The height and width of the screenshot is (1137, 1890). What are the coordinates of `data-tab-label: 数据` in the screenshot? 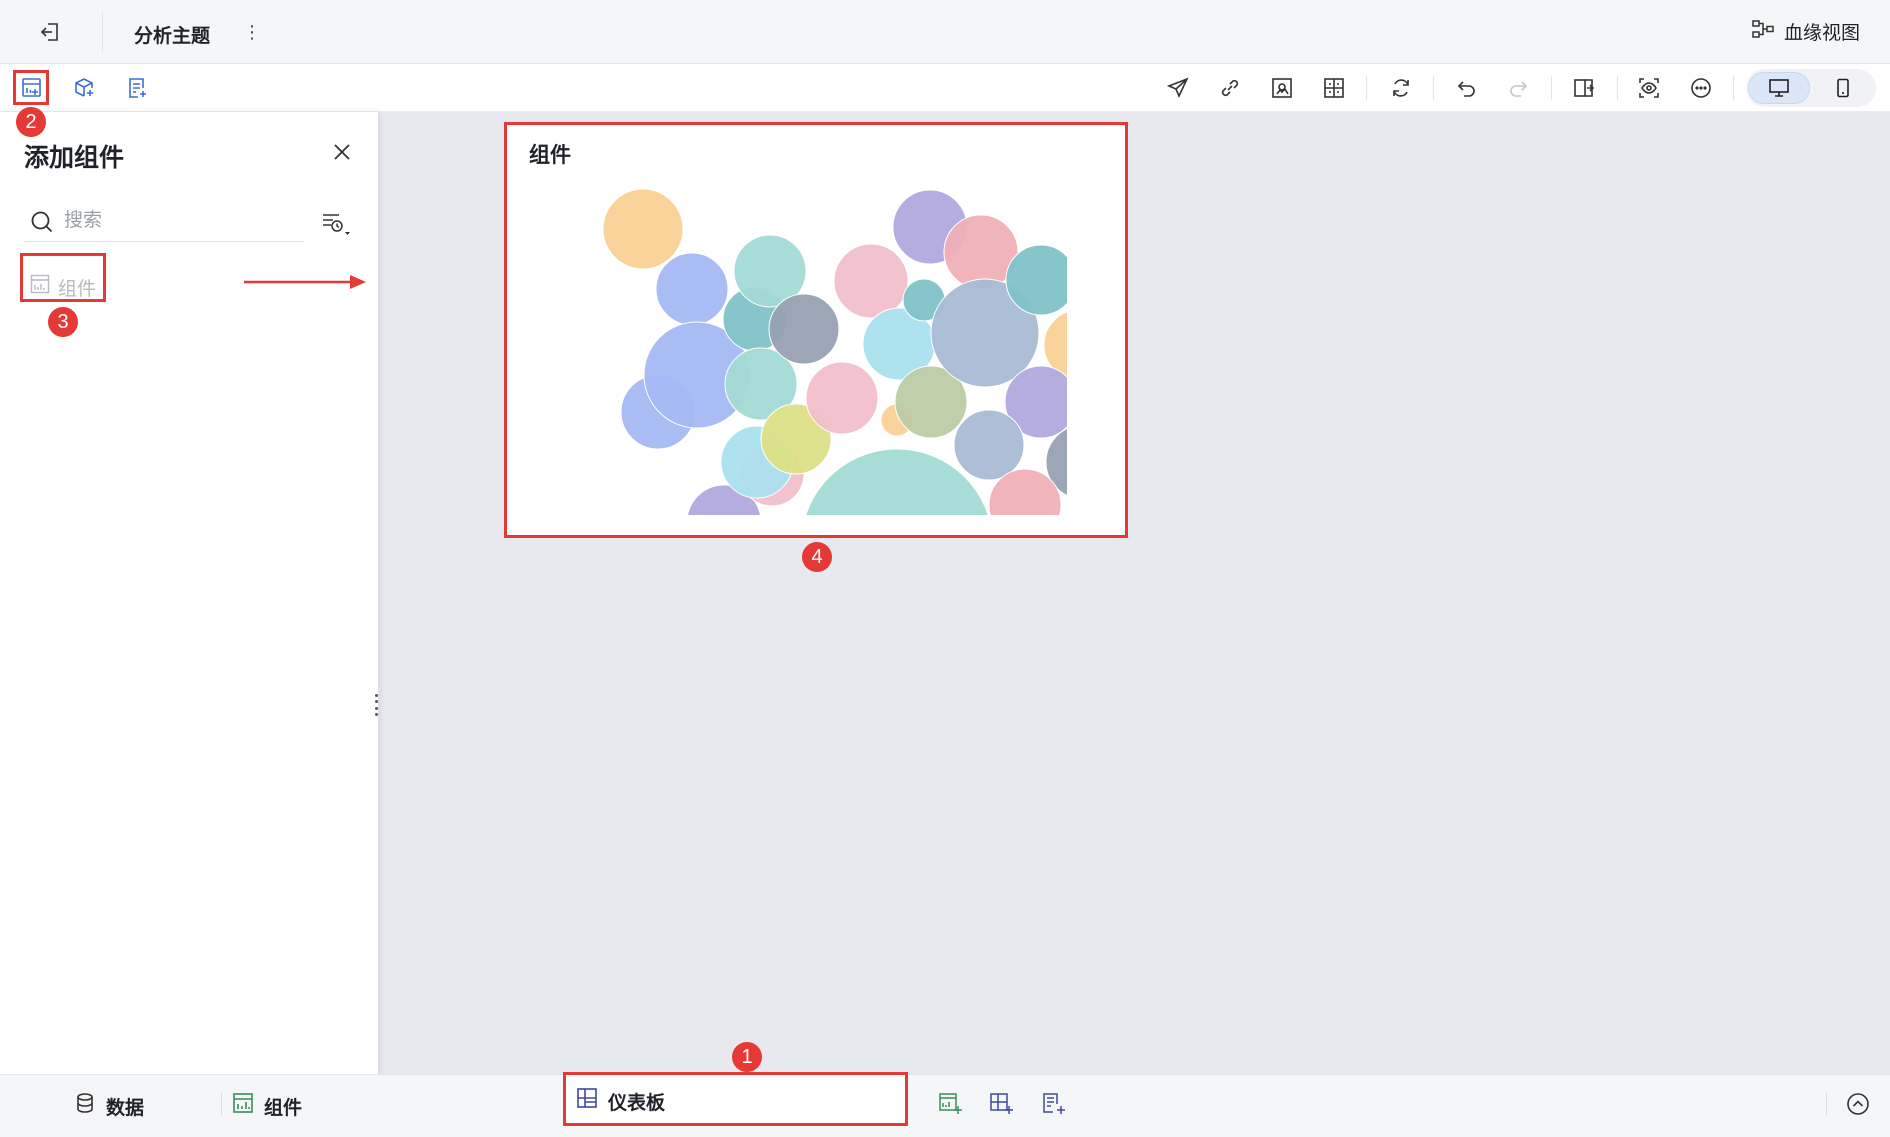 It's located at (125, 1108).